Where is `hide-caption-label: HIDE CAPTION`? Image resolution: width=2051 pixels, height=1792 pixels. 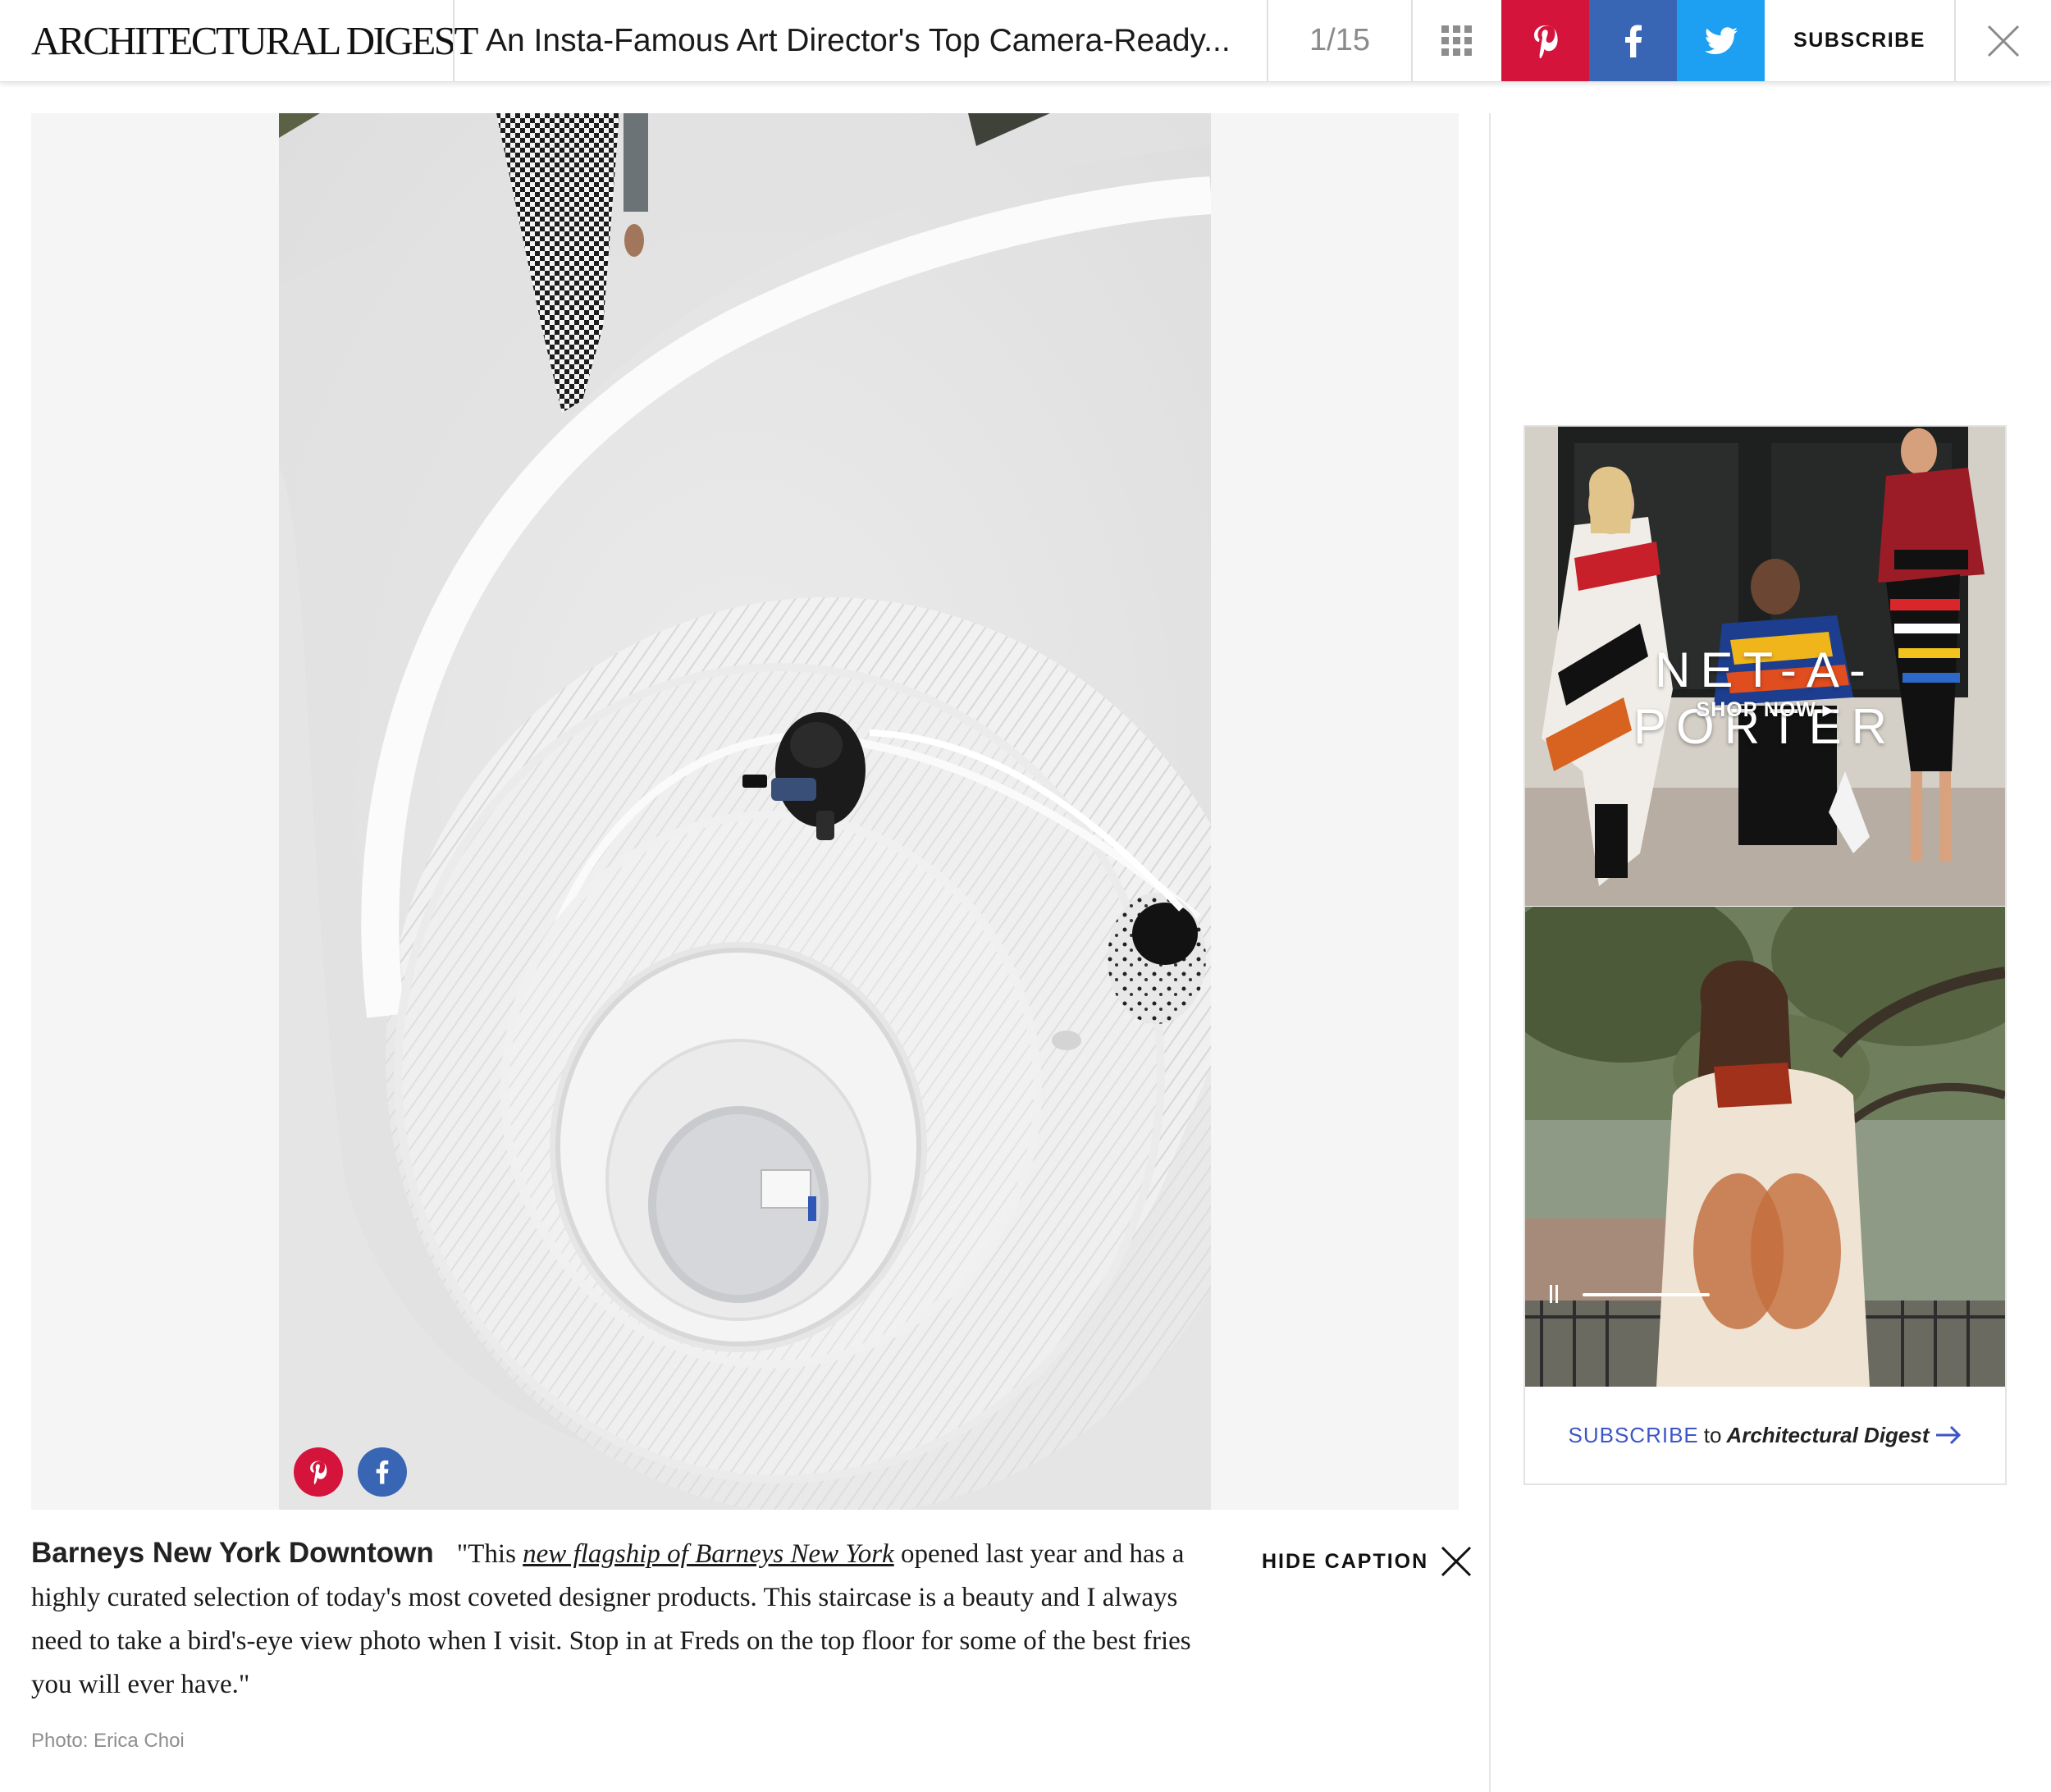 hide-caption-label: HIDE CAPTION is located at coordinates (1345, 1561).